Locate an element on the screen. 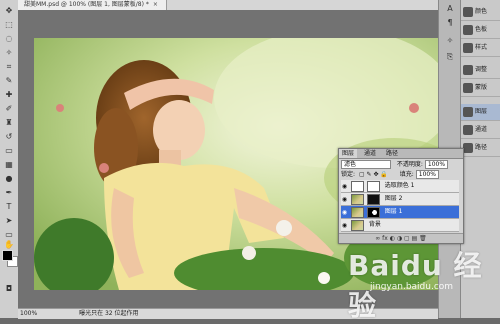  paths-icon is located at coordinates (468, 148).